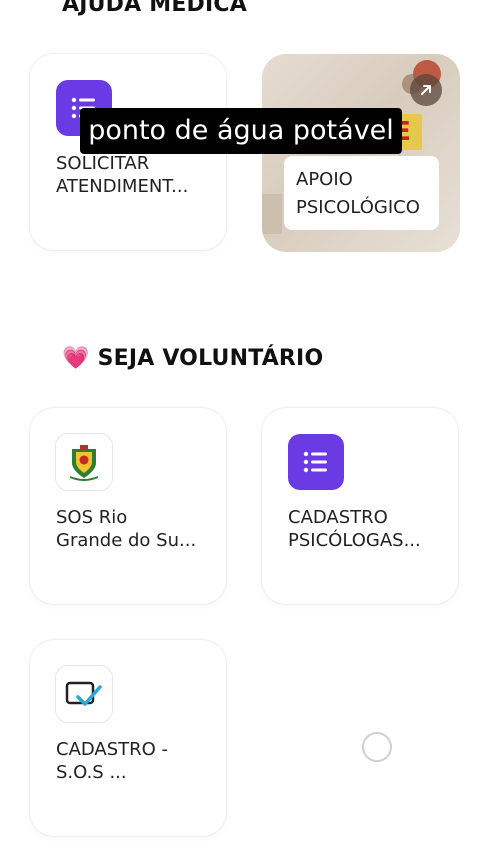 The height and width of the screenshot is (854, 480). Describe the element at coordinates (316, 462) in the screenshot. I see `list-icon` at that location.